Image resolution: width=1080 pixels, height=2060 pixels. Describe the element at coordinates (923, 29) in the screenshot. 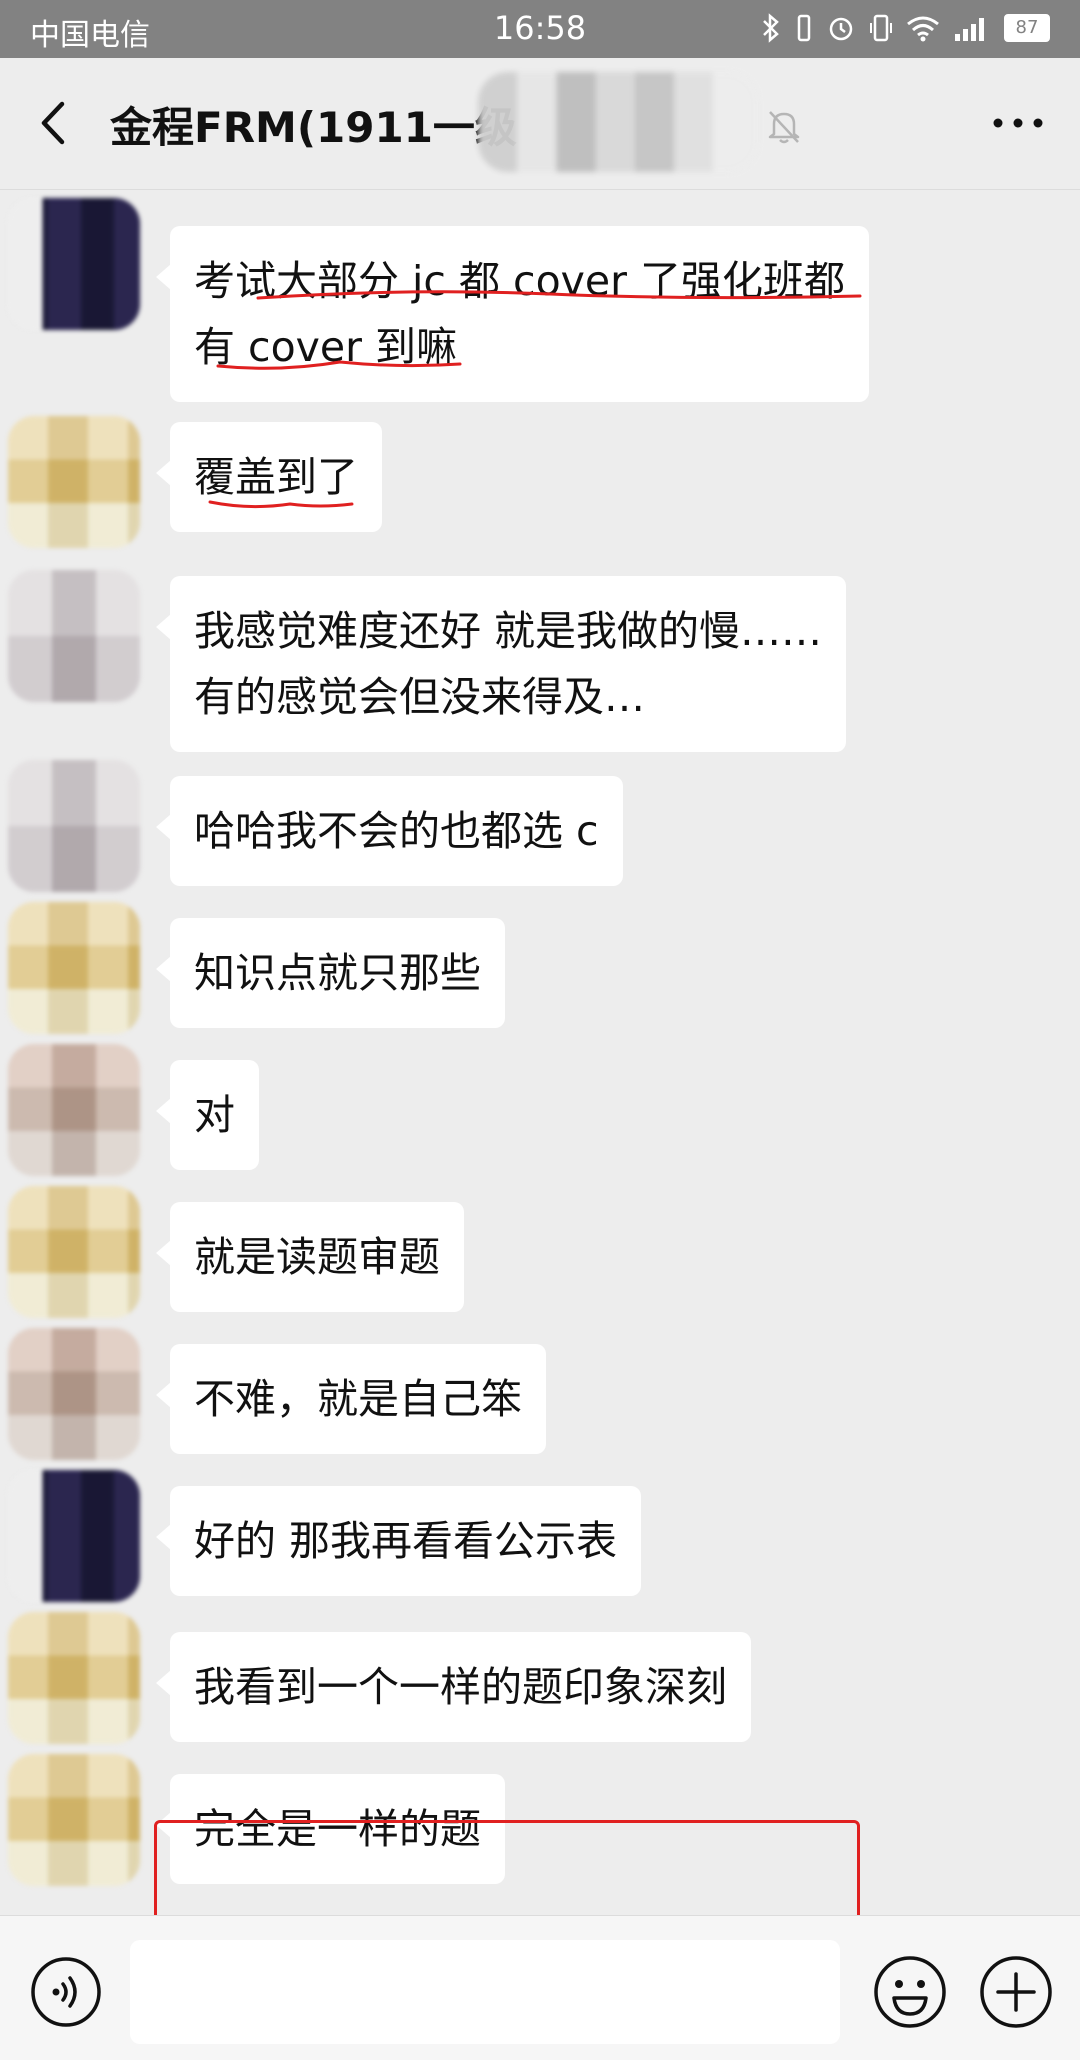

I see `wifi-icon` at that location.